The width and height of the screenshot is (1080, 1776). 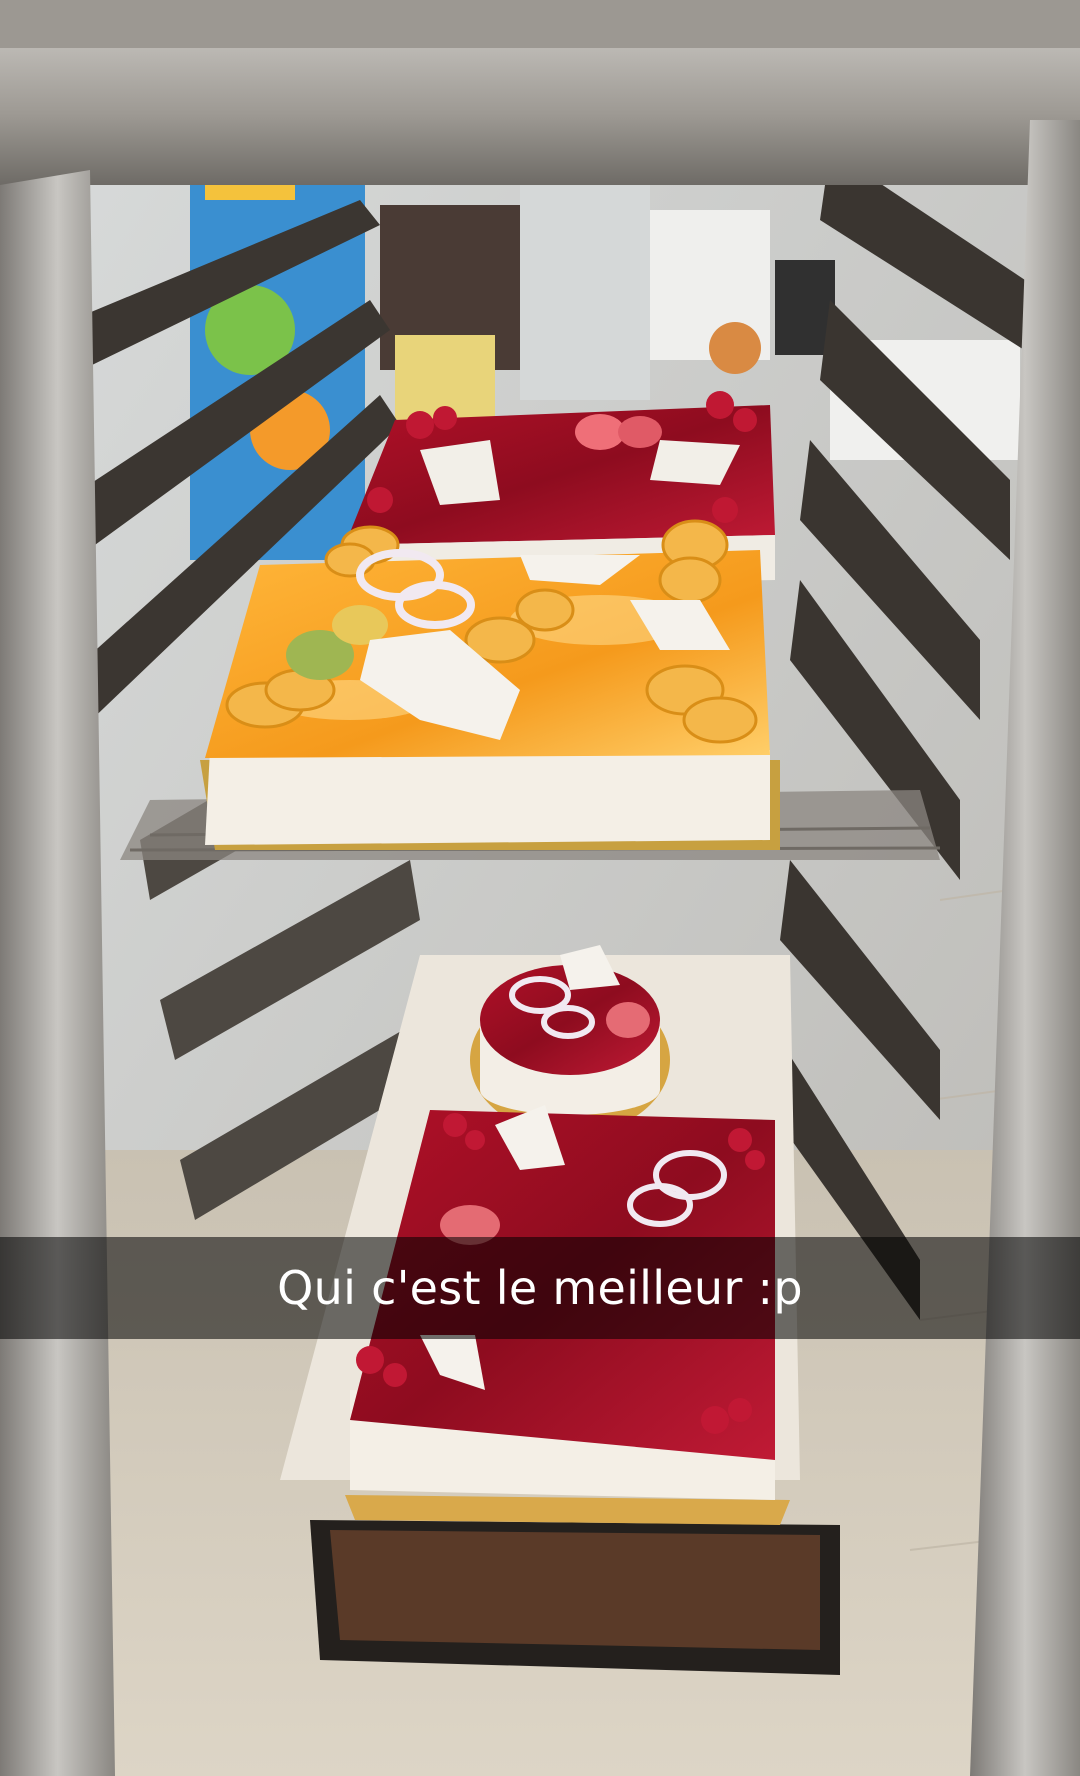 I want to click on snap-caption-bar: Qui c'est le meilleur :p, so click(x=540, y=1288).